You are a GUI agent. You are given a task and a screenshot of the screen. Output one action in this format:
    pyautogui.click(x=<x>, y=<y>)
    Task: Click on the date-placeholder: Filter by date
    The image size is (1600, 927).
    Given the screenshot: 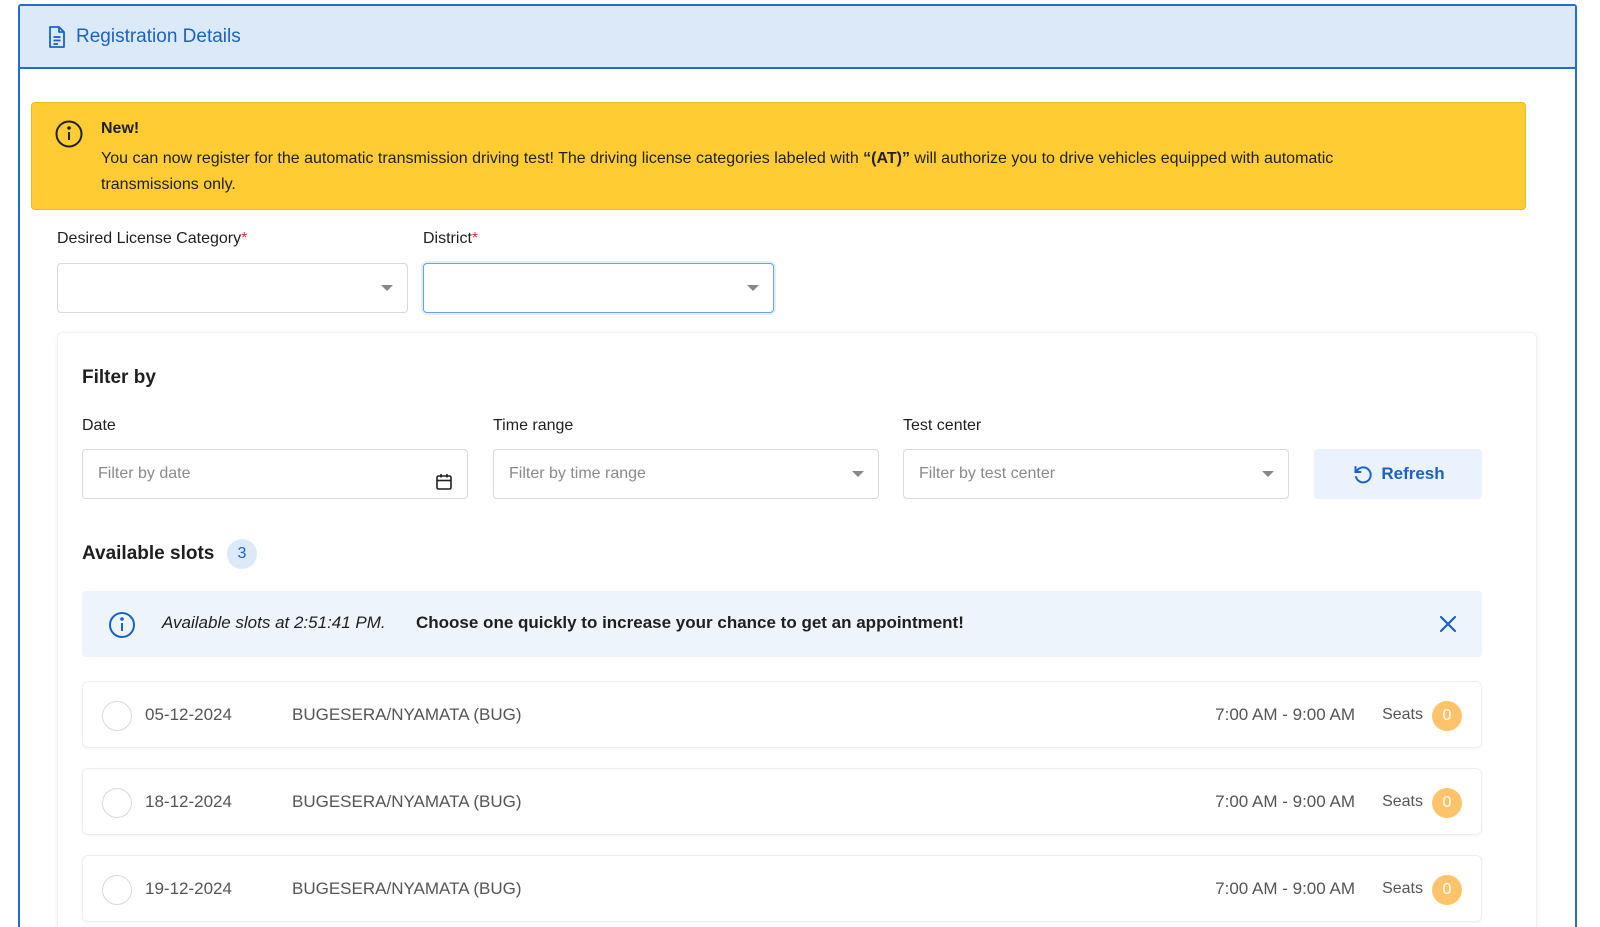 What is the action you would take?
    pyautogui.click(x=144, y=473)
    